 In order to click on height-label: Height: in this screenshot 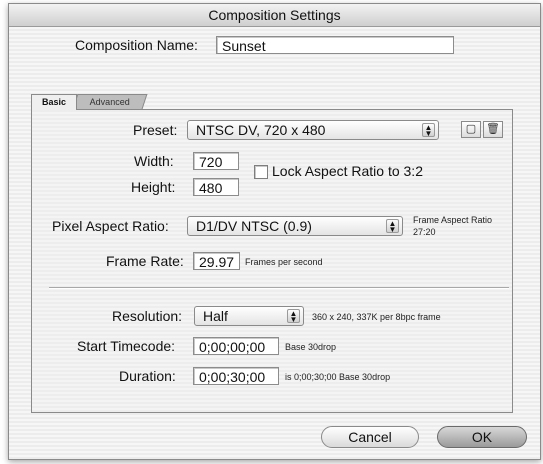, I will do `click(153, 187)`.